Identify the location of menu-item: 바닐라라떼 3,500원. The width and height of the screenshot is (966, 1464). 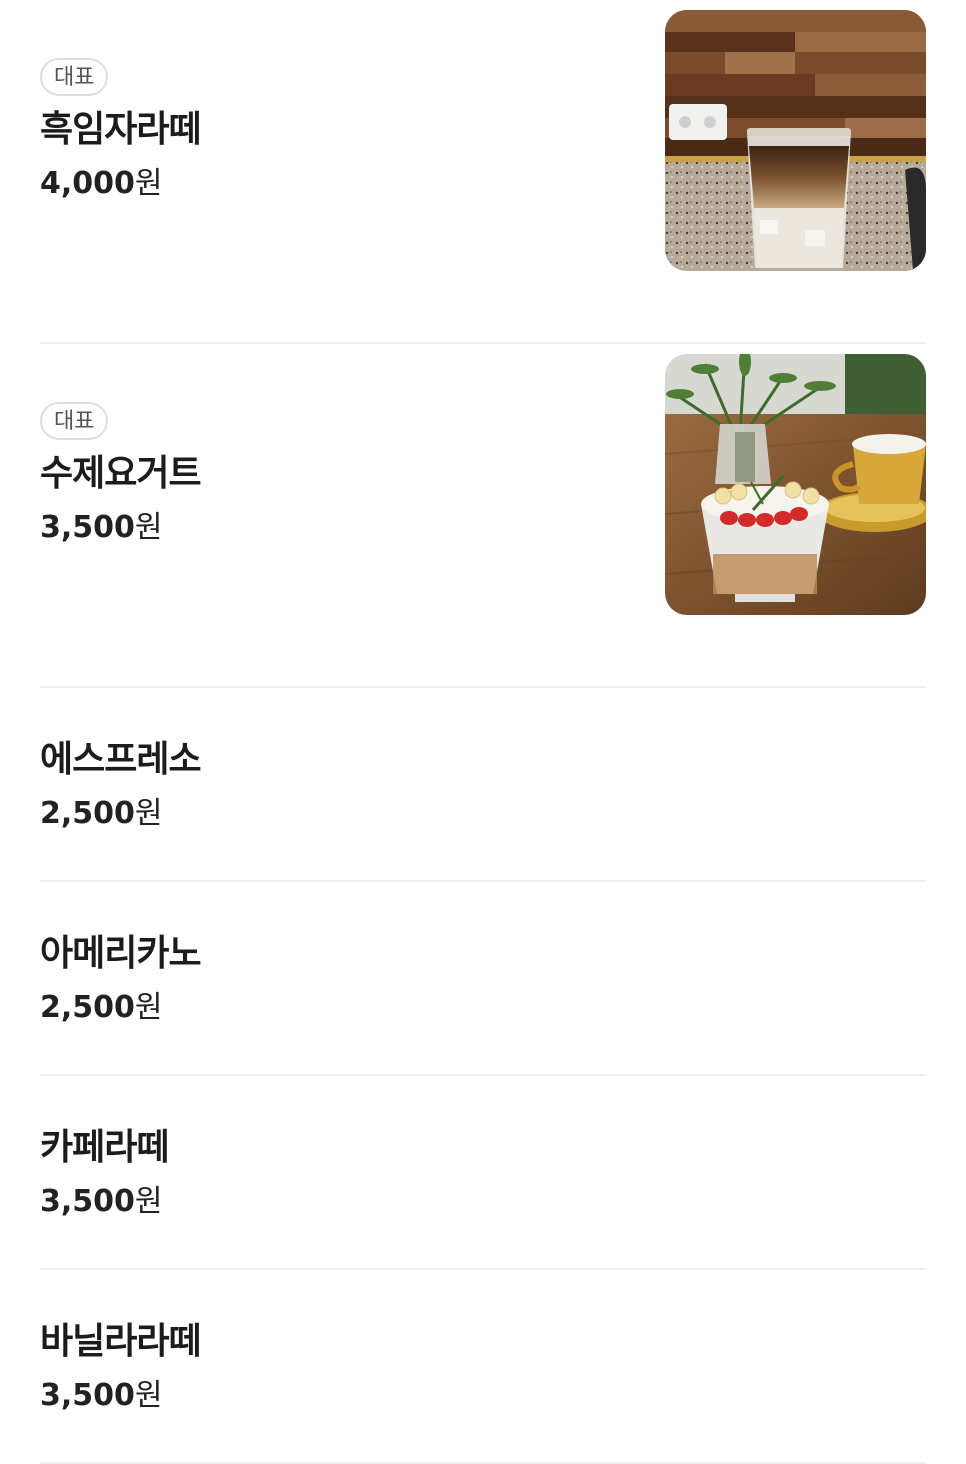
(483, 1367).